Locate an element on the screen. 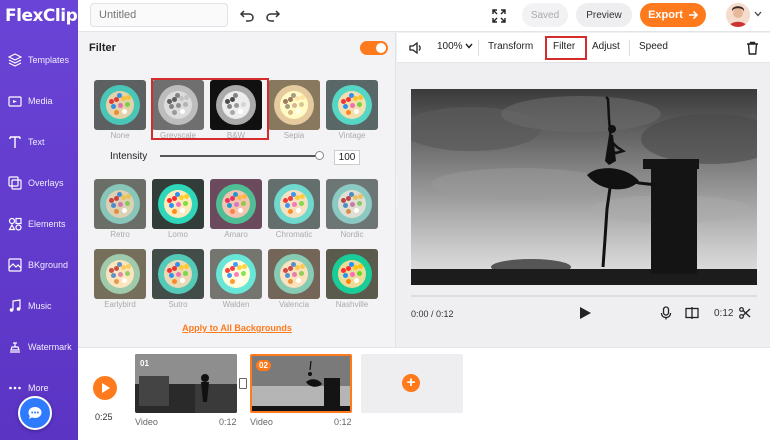 The height and width of the screenshot is (440, 770). volume-icon is located at coordinates (416, 48).